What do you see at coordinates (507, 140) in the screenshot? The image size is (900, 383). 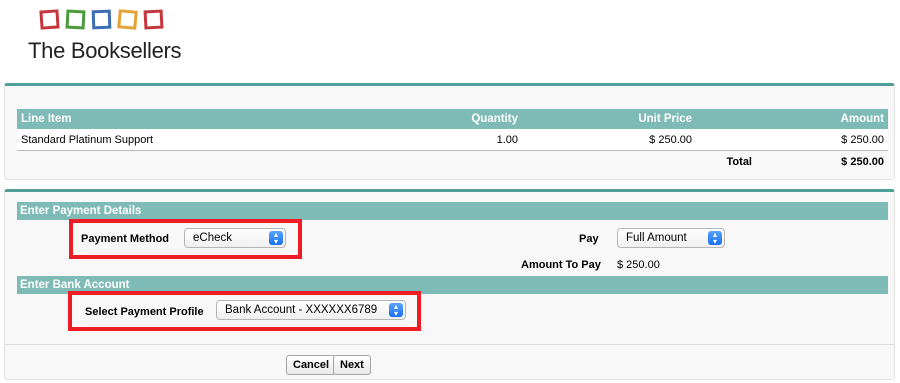 I see `row-quantity: 1.00` at bounding box center [507, 140].